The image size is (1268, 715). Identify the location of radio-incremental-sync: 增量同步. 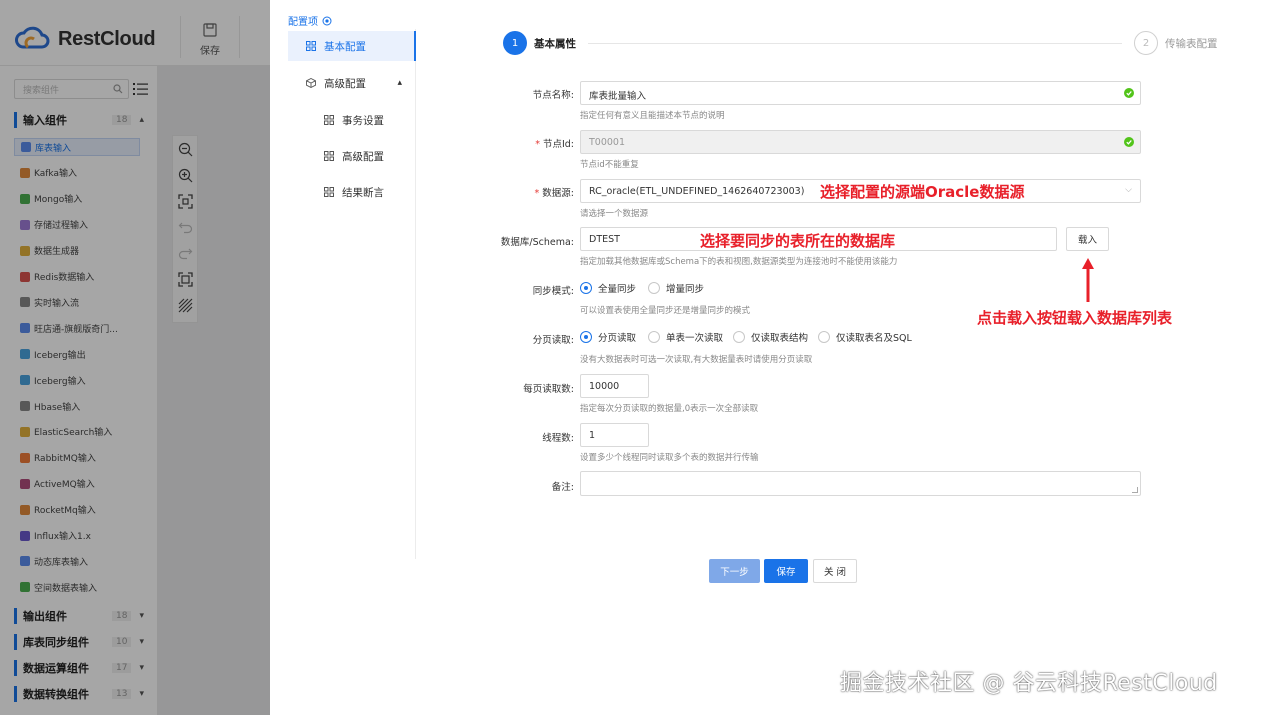
(676, 288).